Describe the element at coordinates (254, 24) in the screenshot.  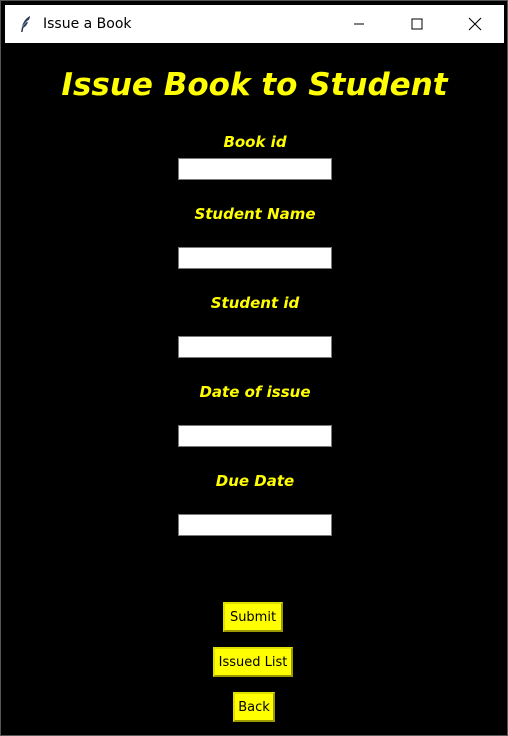
I see `title-bar: Issue a Book` at that location.